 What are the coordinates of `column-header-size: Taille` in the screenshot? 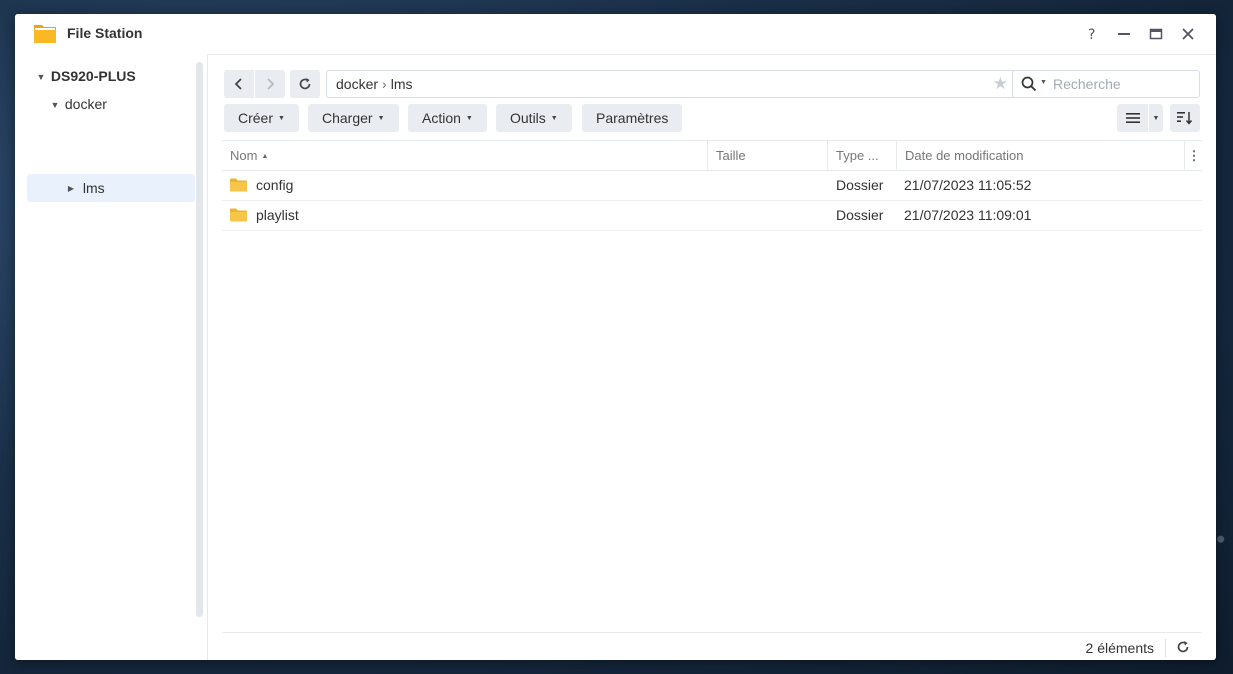 It's located at (768, 155).